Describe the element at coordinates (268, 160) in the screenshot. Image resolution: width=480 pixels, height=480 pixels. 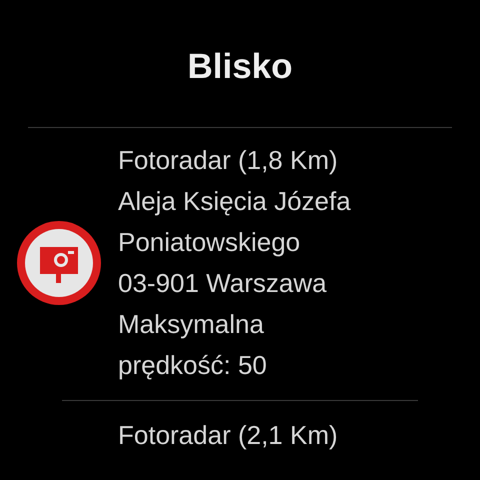
I see `camera-distance: Fotoradar (1,8 Km)` at that location.